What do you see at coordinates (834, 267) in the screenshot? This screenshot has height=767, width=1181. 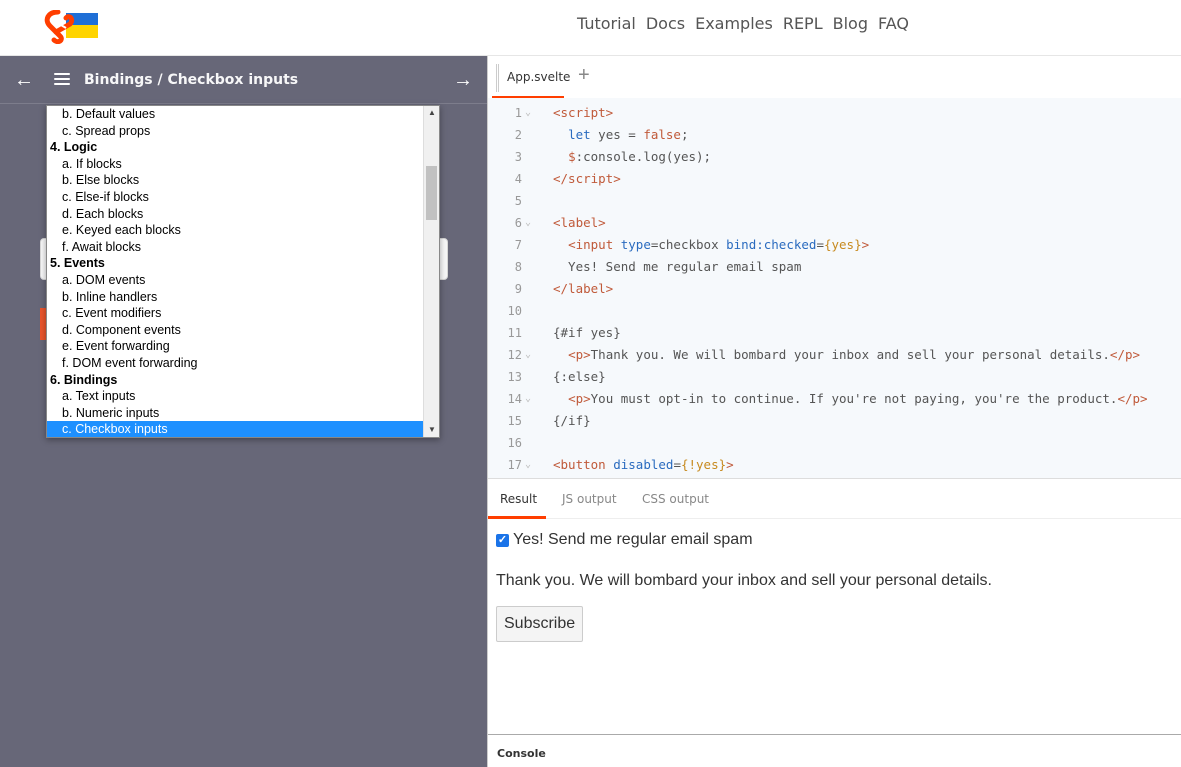 I see `code-line: 8 Yes! Send me regular email spam` at bounding box center [834, 267].